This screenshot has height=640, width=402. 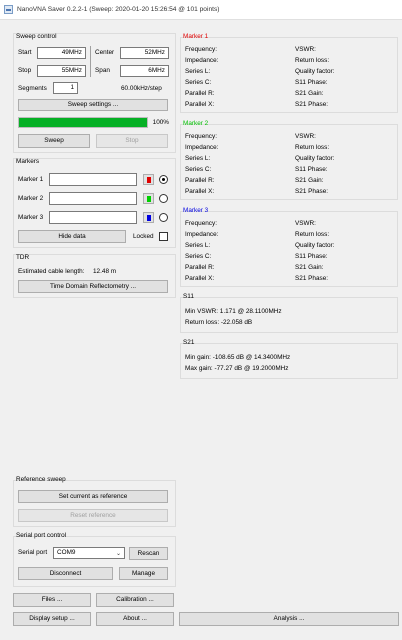 What do you see at coordinates (202, 147) in the screenshot?
I see `m2-impedance-label: Impedance:` at bounding box center [202, 147].